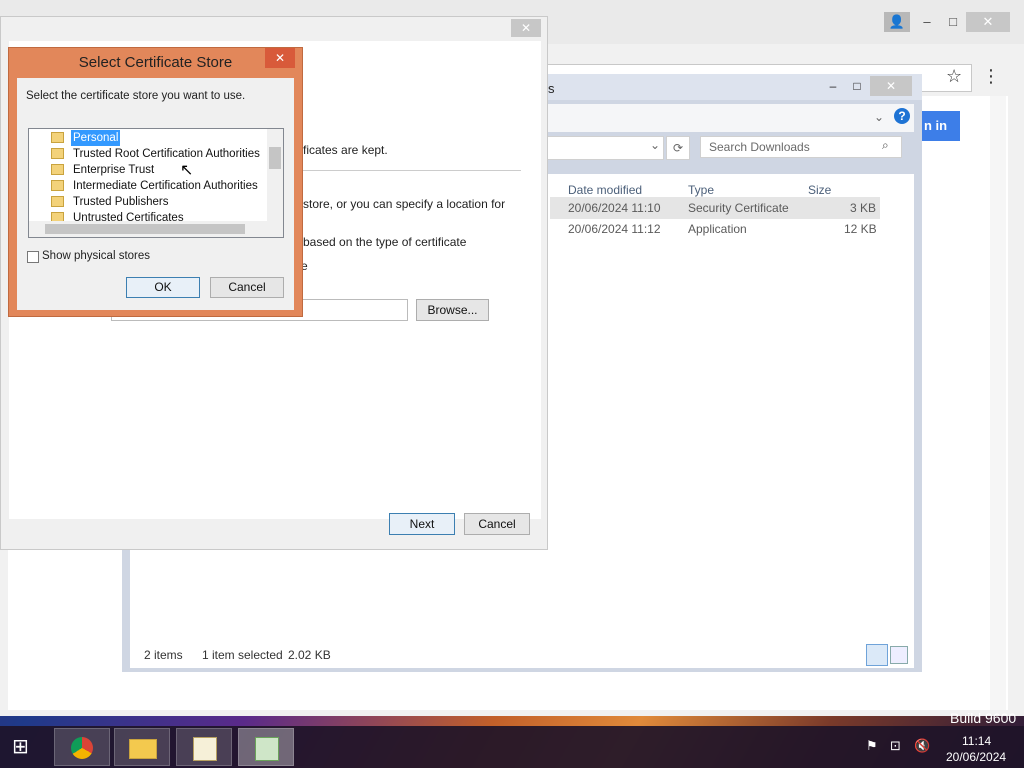 The height and width of the screenshot is (768, 1024). I want to click on address-path, so click(603, 148).